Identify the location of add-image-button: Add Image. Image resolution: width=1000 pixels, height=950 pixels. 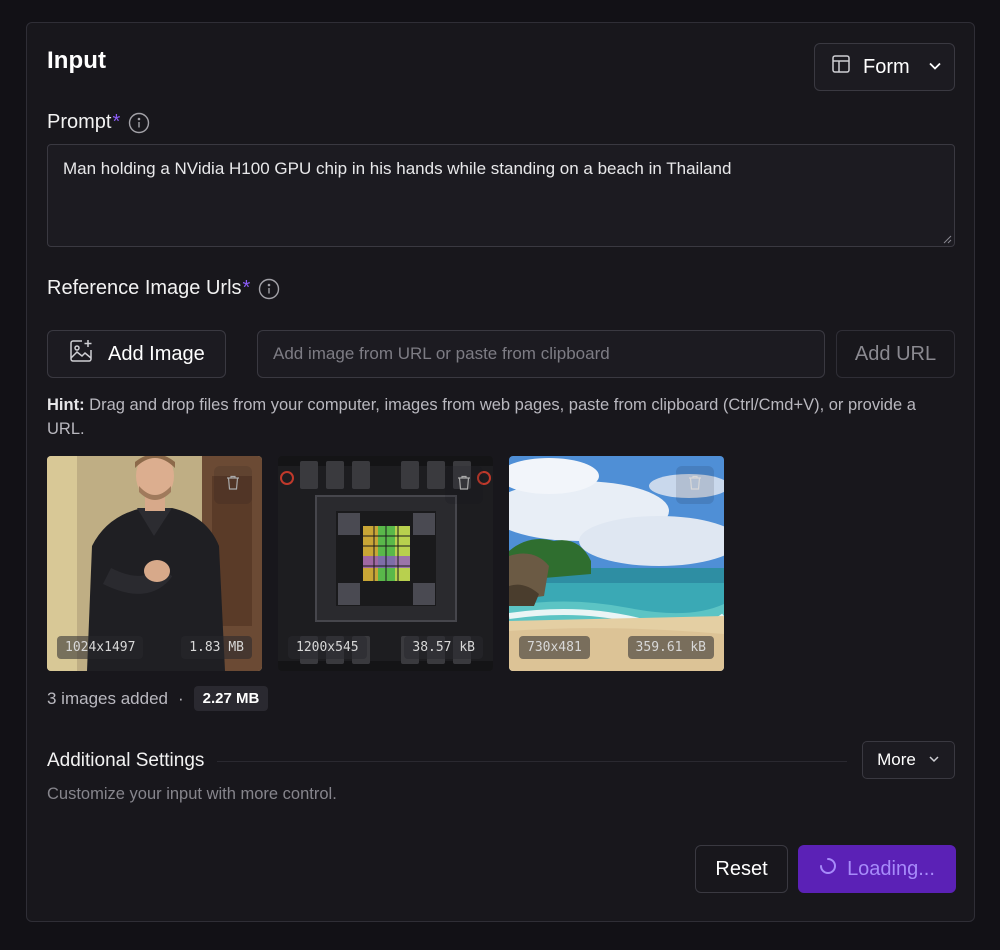
(136, 354).